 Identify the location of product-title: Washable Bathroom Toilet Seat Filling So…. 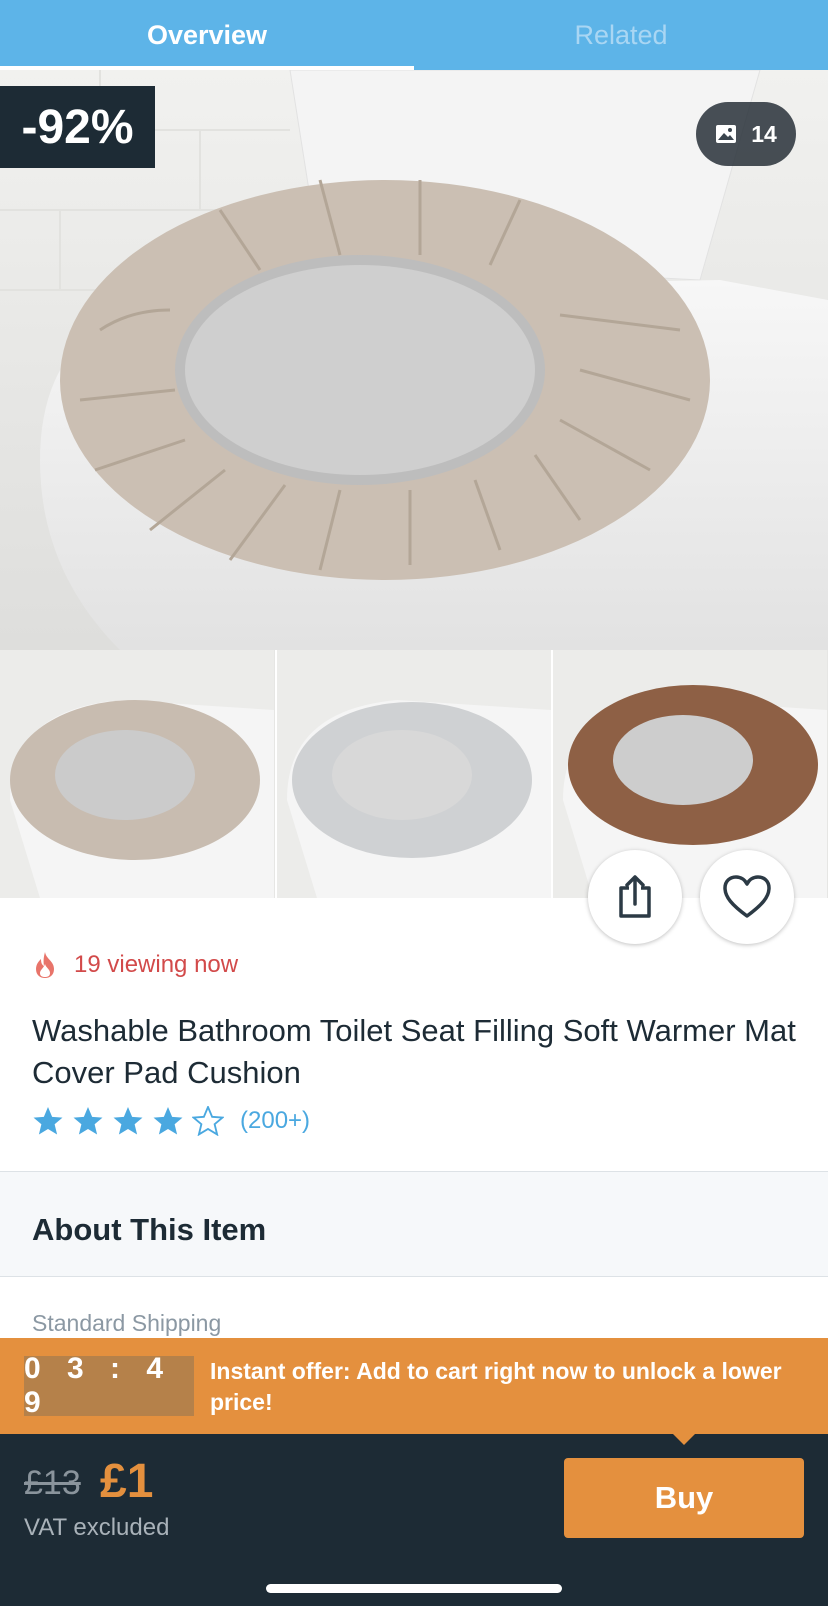
(414, 1051).